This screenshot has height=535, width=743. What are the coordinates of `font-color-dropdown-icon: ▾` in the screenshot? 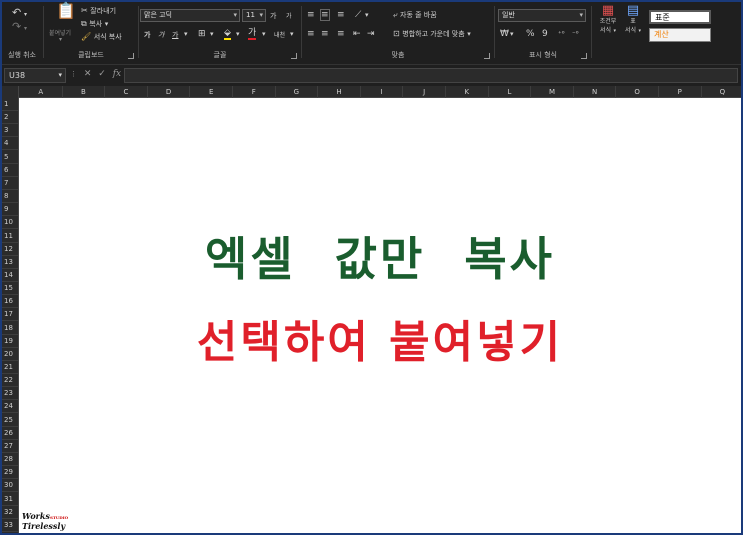 It's located at (264, 34).